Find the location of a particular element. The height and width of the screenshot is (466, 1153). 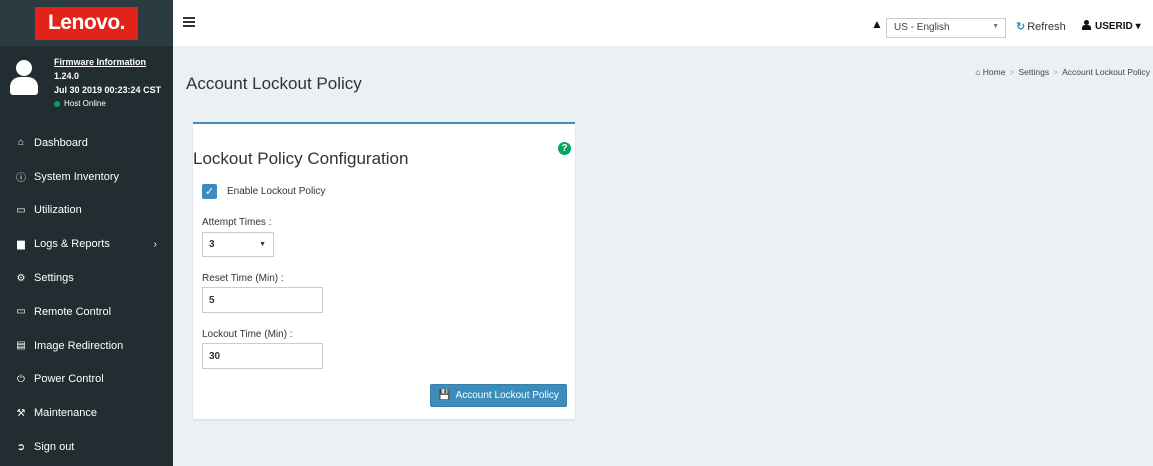

host-status-label: Host Online is located at coordinates (85, 103).